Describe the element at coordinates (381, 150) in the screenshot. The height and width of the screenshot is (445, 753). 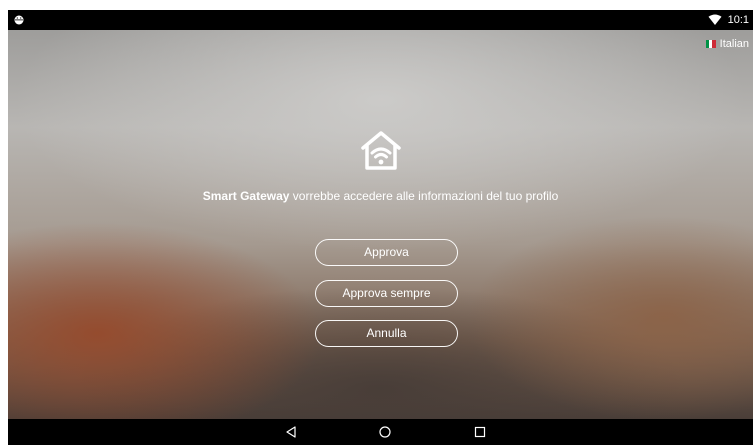
I see `smart-home-wifi-icon` at that location.